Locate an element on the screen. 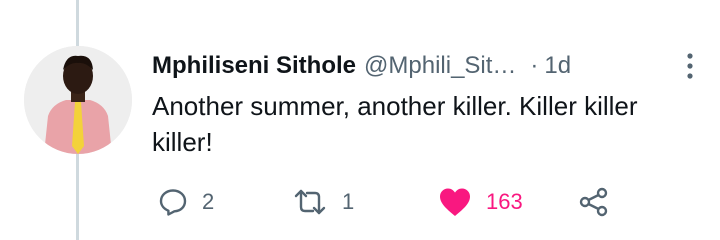 This screenshot has height=240, width=720. tweet-timestamp: 1d is located at coordinates (557, 66).